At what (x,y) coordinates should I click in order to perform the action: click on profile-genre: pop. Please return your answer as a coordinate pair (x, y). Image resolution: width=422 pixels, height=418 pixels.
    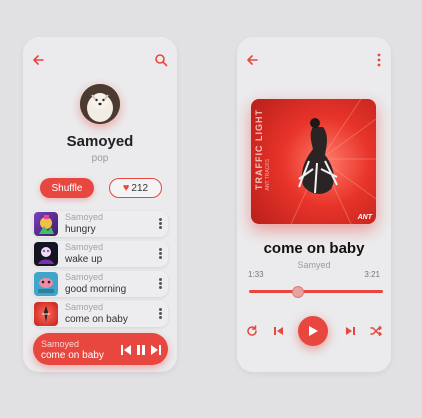
    Looking at the image, I should click on (100, 158).